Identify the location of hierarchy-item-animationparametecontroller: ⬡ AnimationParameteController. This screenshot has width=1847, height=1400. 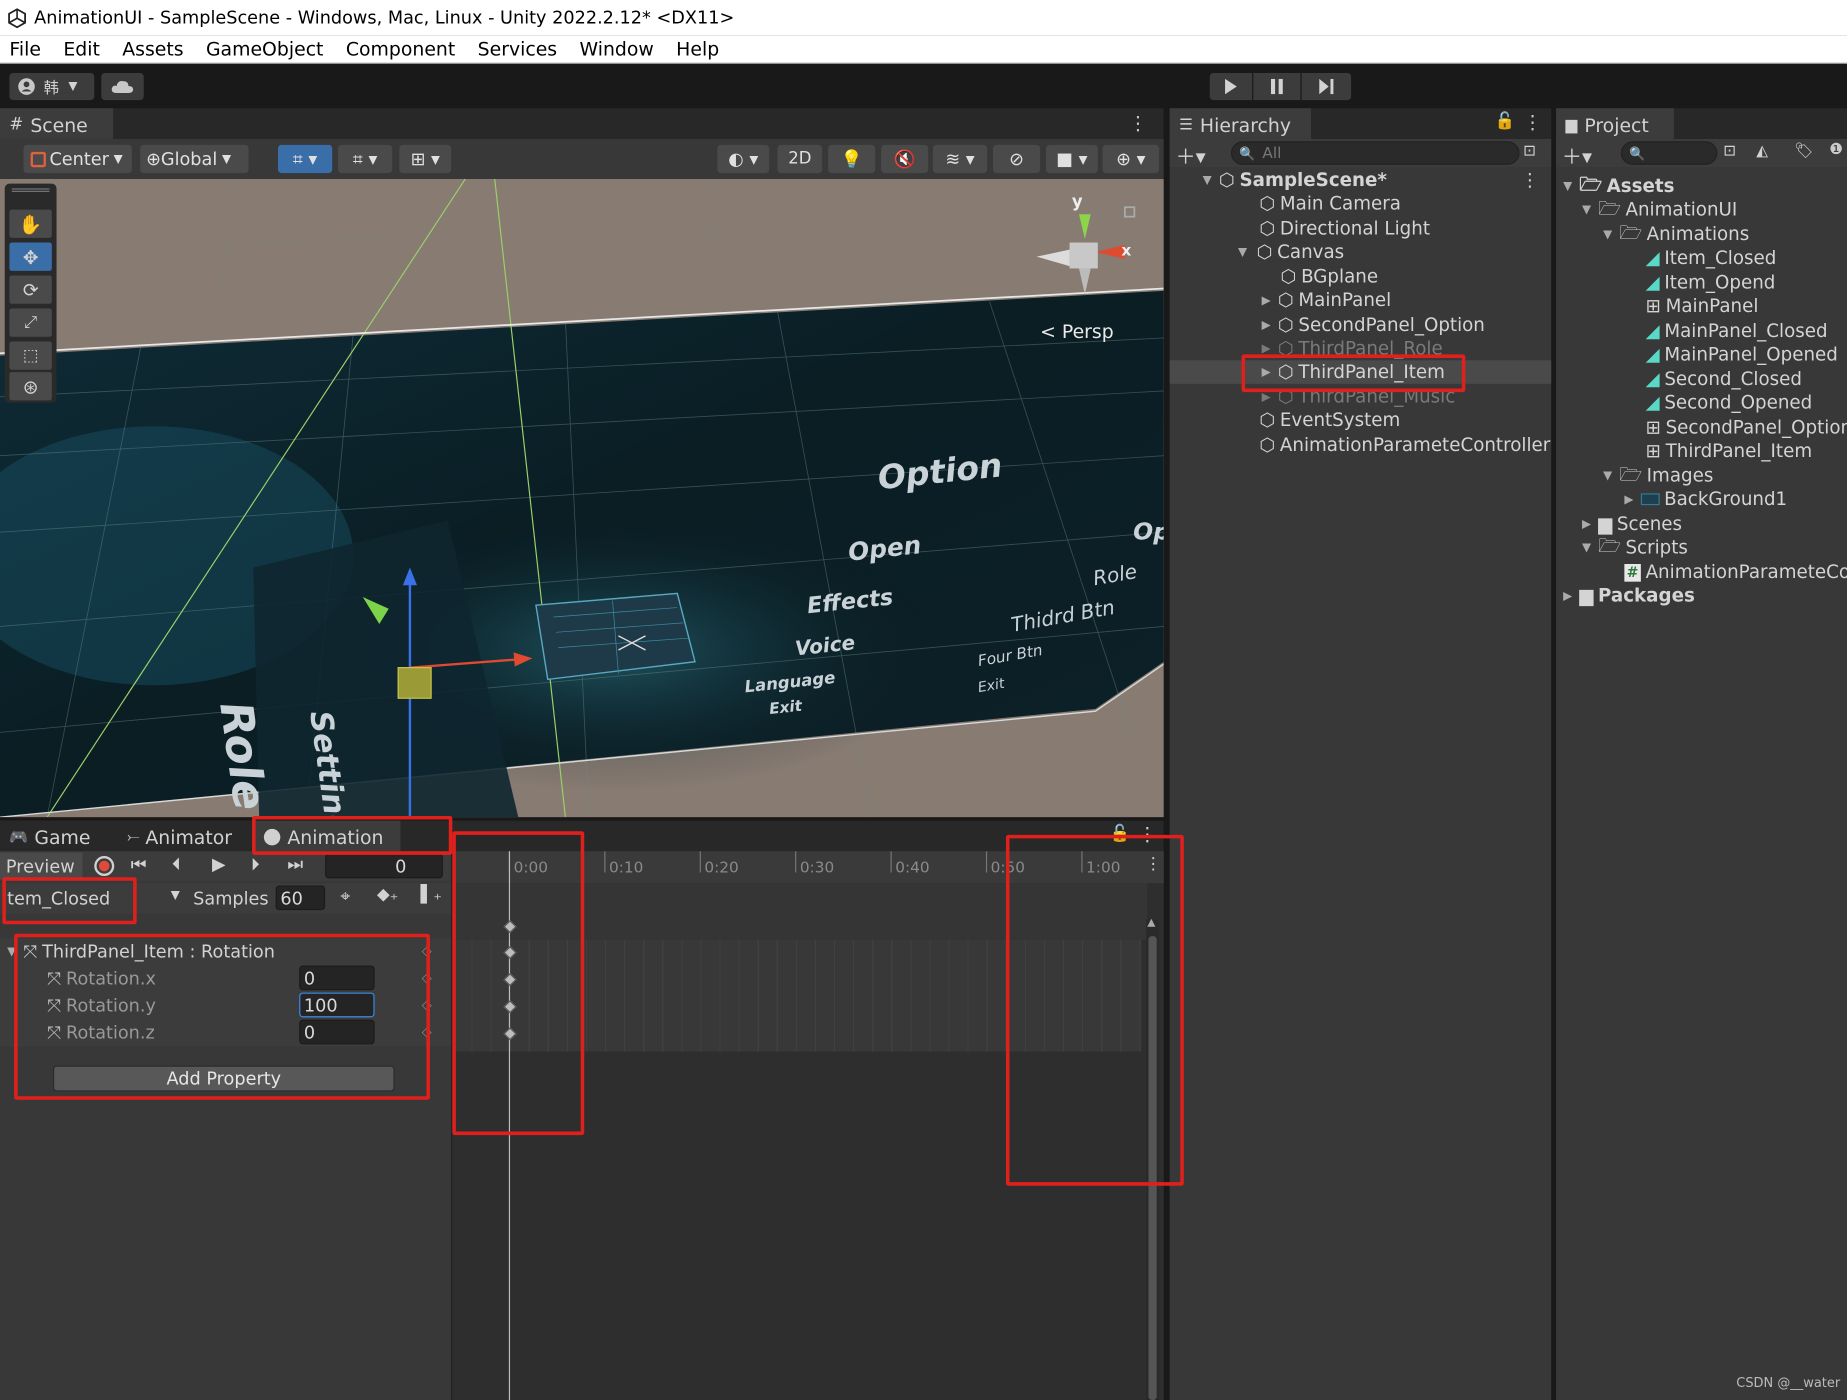
(1404, 445).